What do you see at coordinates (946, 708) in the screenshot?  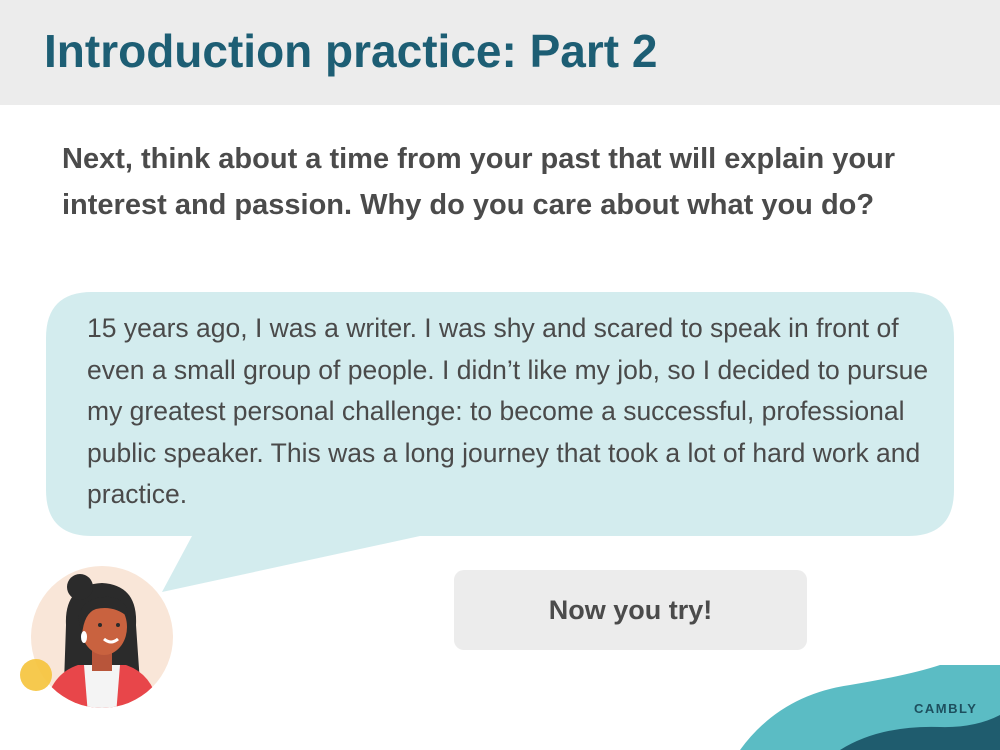 I see `cambly-logo: CAMBLY` at bounding box center [946, 708].